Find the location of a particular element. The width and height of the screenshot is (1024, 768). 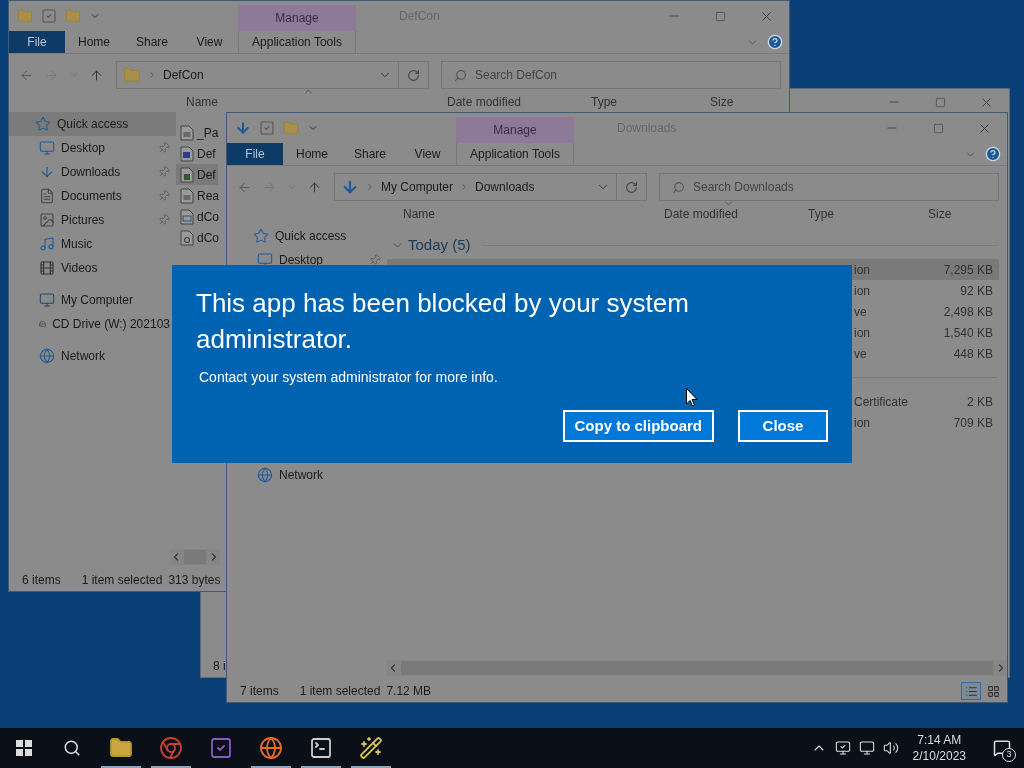

nav-item: Music is located at coordinates (92, 244).